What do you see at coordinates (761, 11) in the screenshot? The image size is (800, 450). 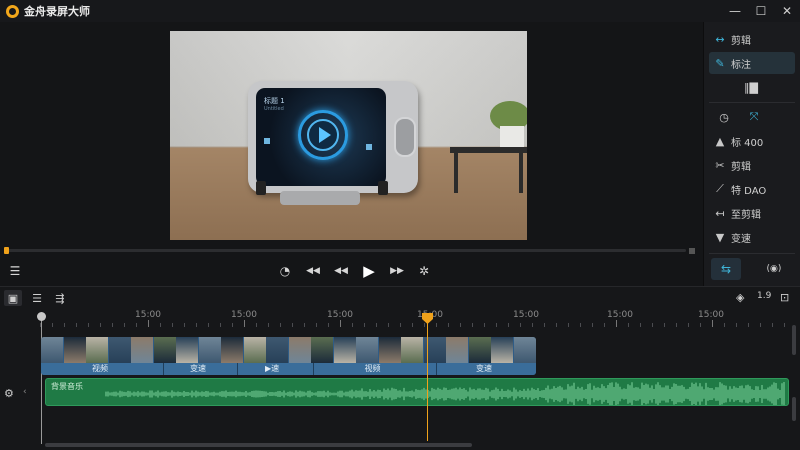 I see `maximize-button: ☐` at bounding box center [761, 11].